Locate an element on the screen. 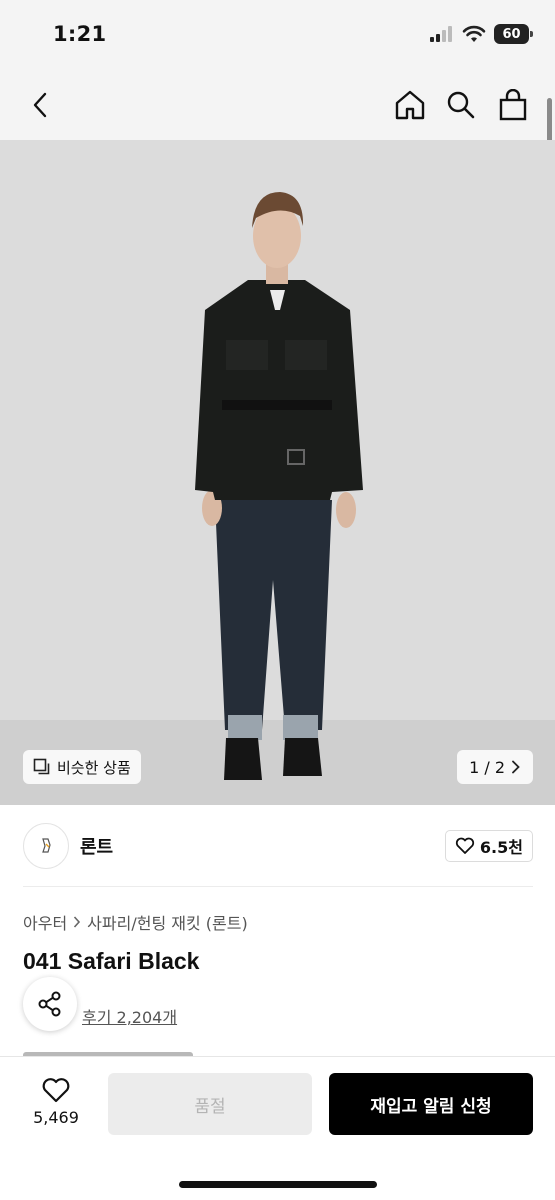 The image size is (555, 1200). product-title: 041 Safari Black is located at coordinates (111, 961).